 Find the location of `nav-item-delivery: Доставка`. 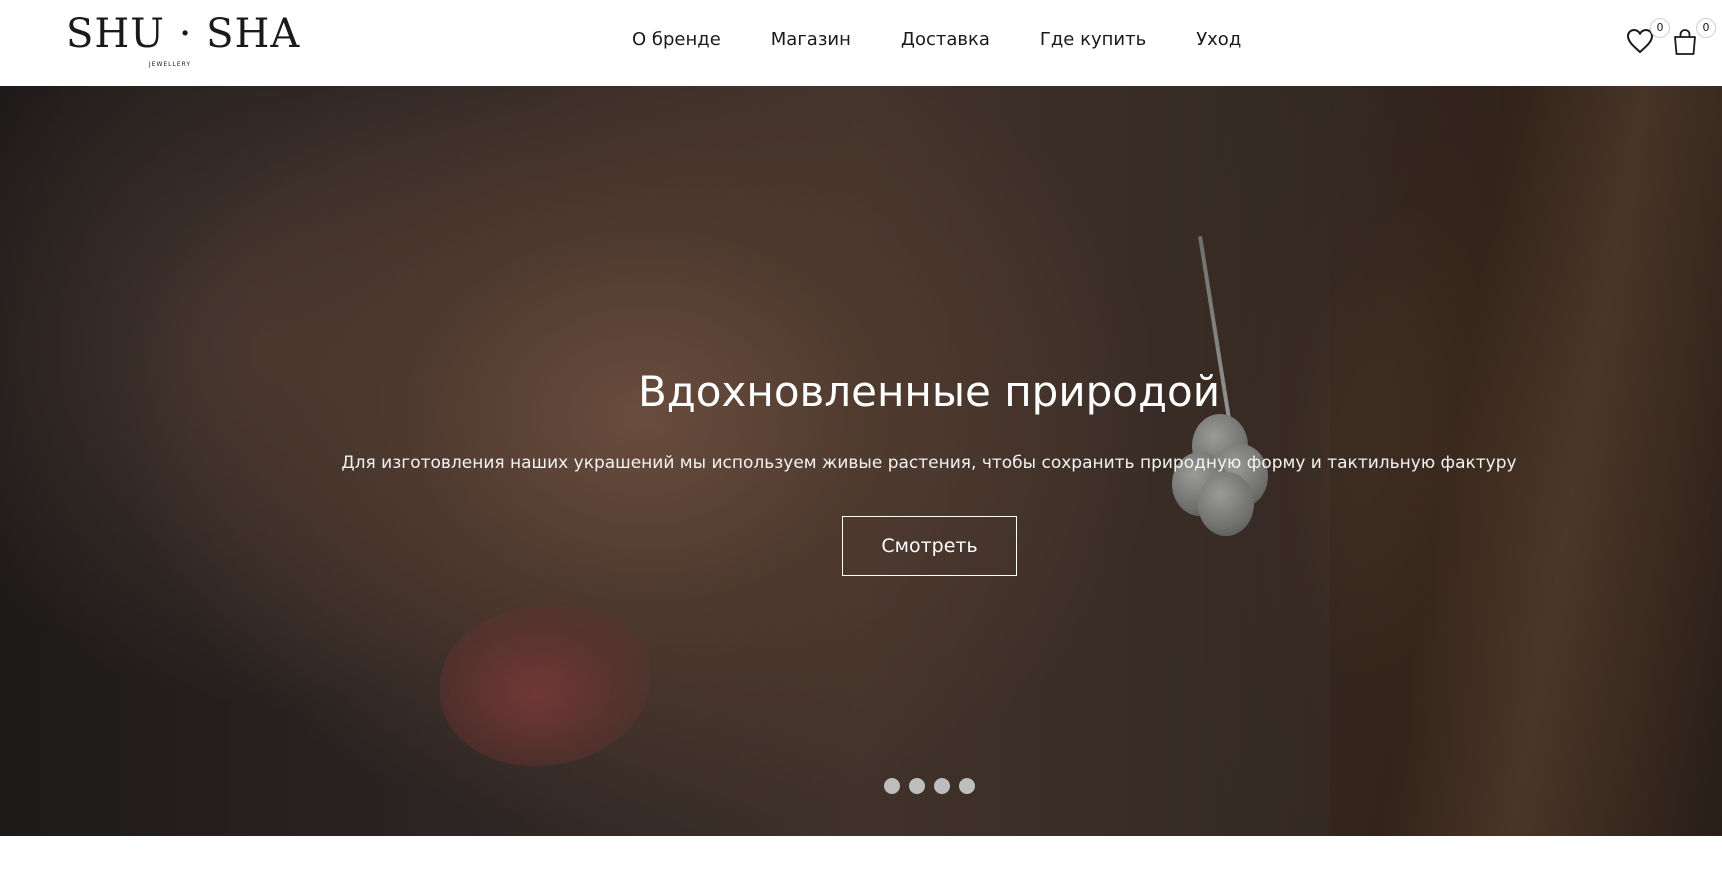

nav-item-delivery: Доставка is located at coordinates (945, 40).